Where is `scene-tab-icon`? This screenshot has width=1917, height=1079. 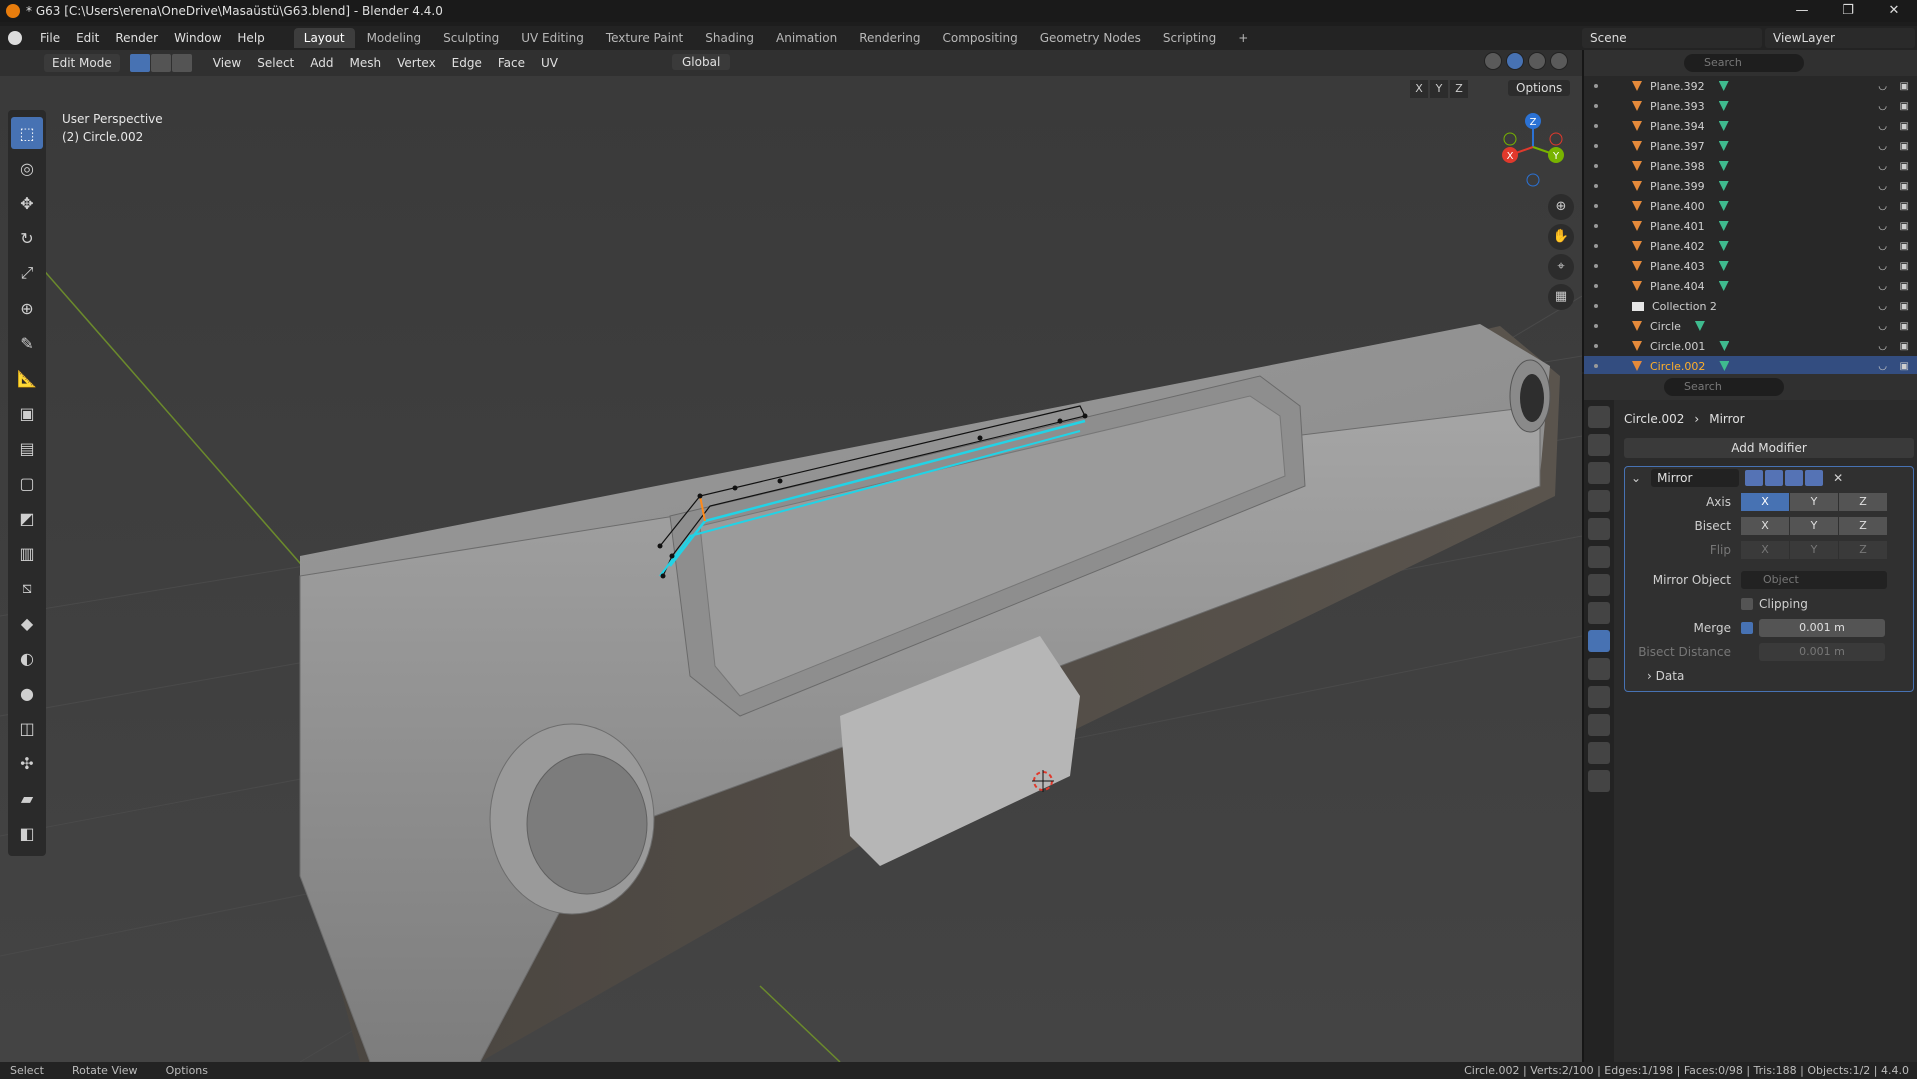
scene-tab-icon is located at coordinates (1599, 529).